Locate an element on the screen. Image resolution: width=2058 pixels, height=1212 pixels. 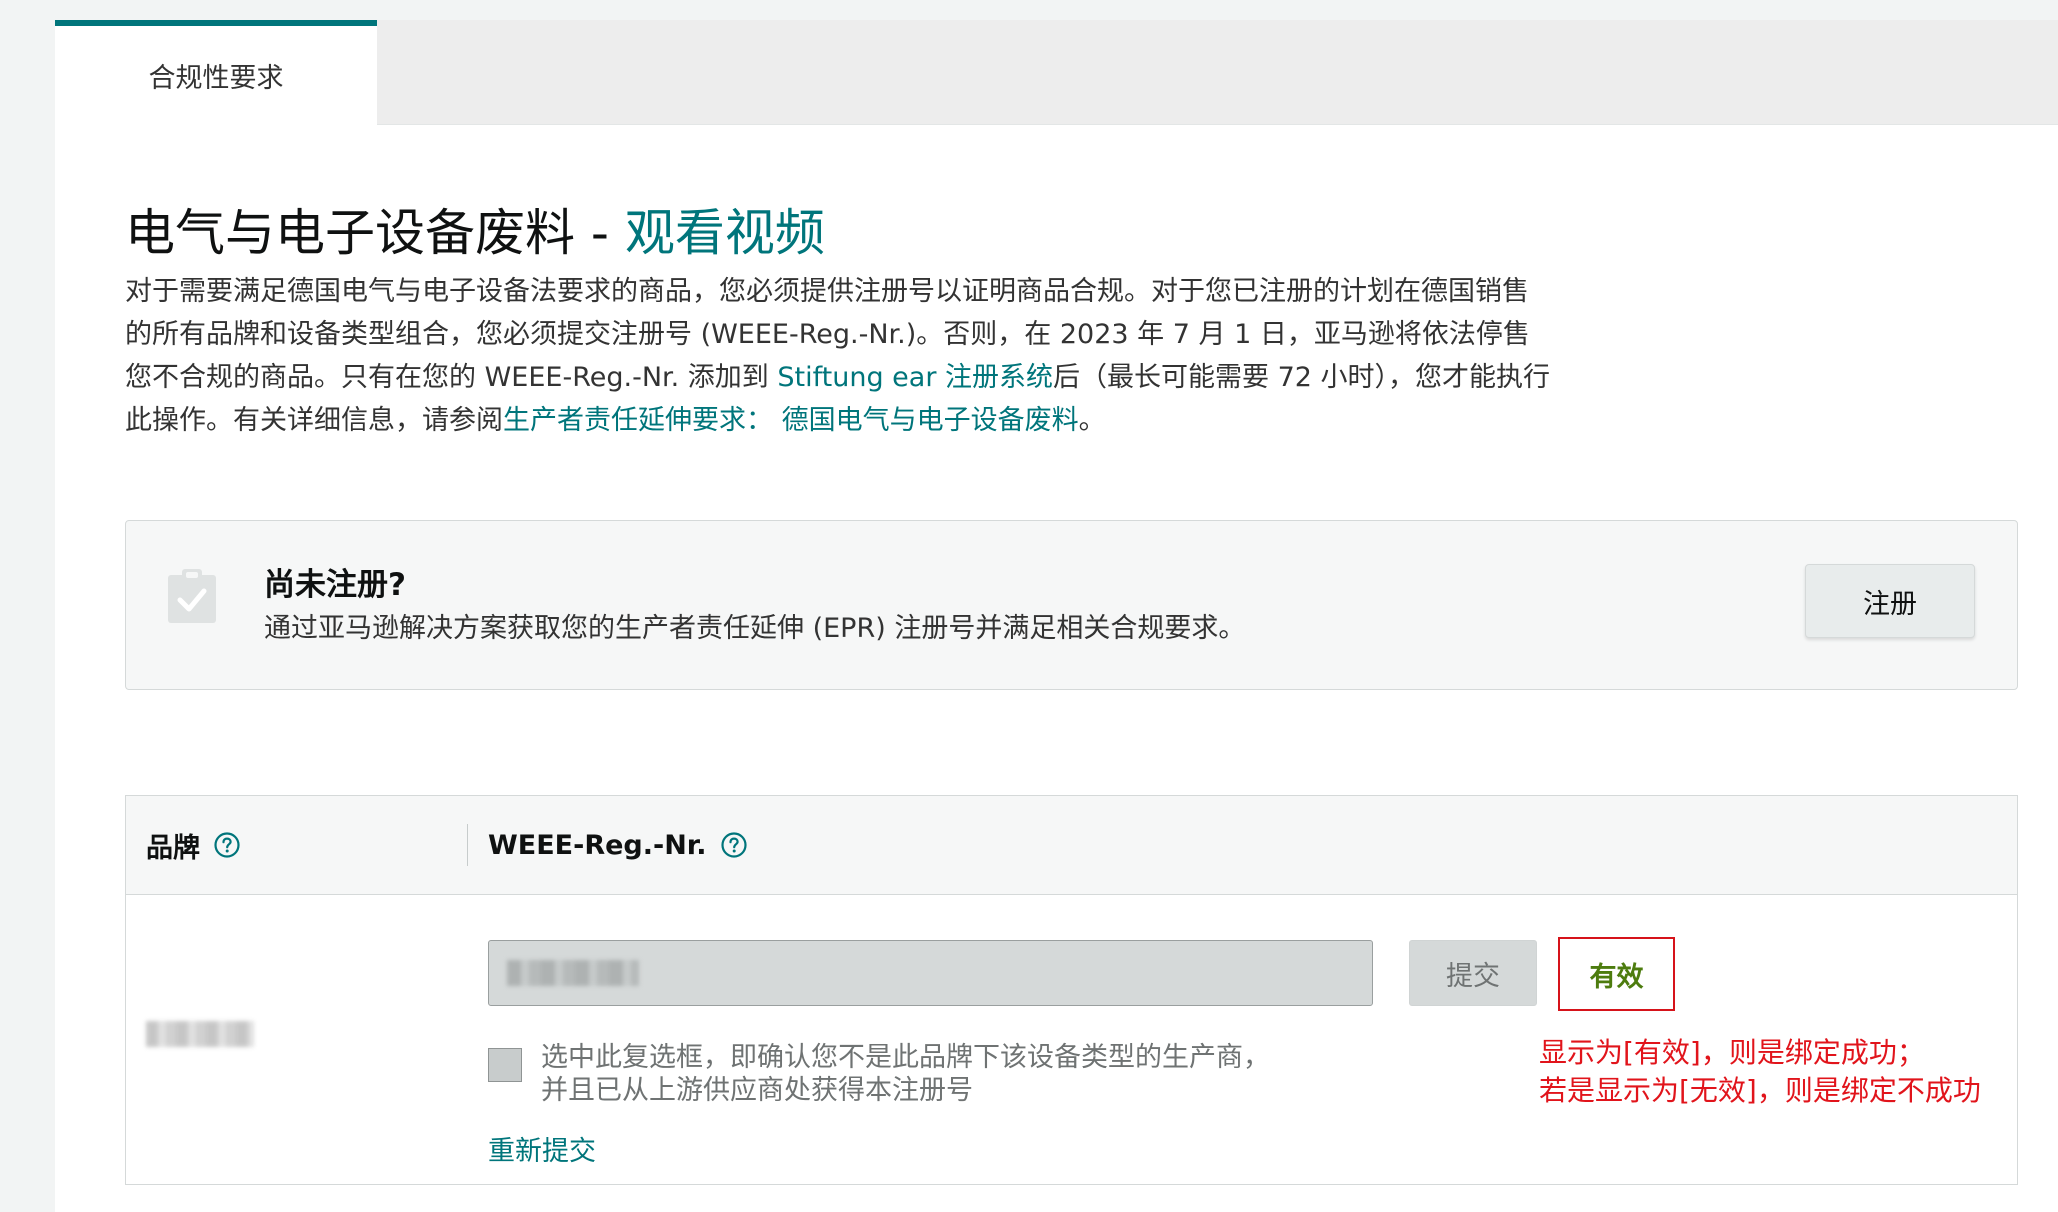
annotation-line-2: 若是显示为[无效]，则是绑定不成功 is located at coordinates (1760, 1090).